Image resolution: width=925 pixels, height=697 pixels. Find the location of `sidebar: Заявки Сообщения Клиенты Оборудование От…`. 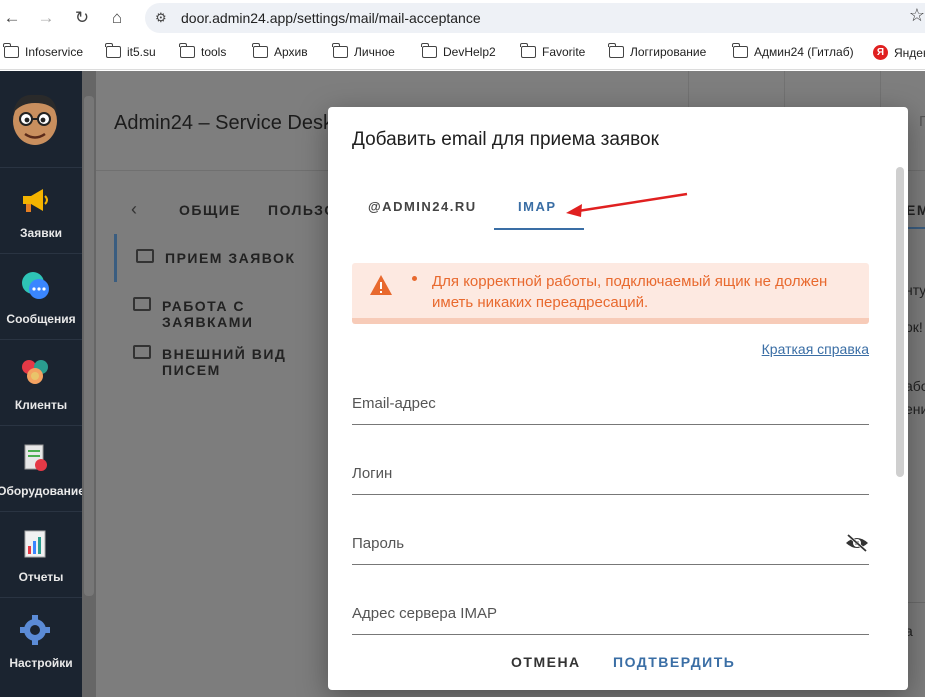

sidebar: Заявки Сообщения Клиенты Оборудование От… is located at coordinates (42, 384).